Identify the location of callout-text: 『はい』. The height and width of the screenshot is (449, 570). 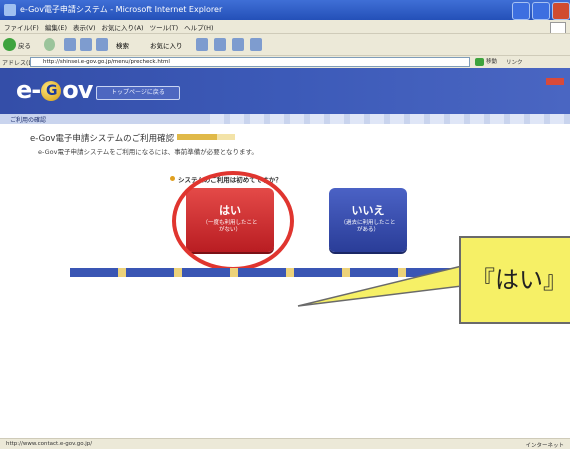
(519, 280).